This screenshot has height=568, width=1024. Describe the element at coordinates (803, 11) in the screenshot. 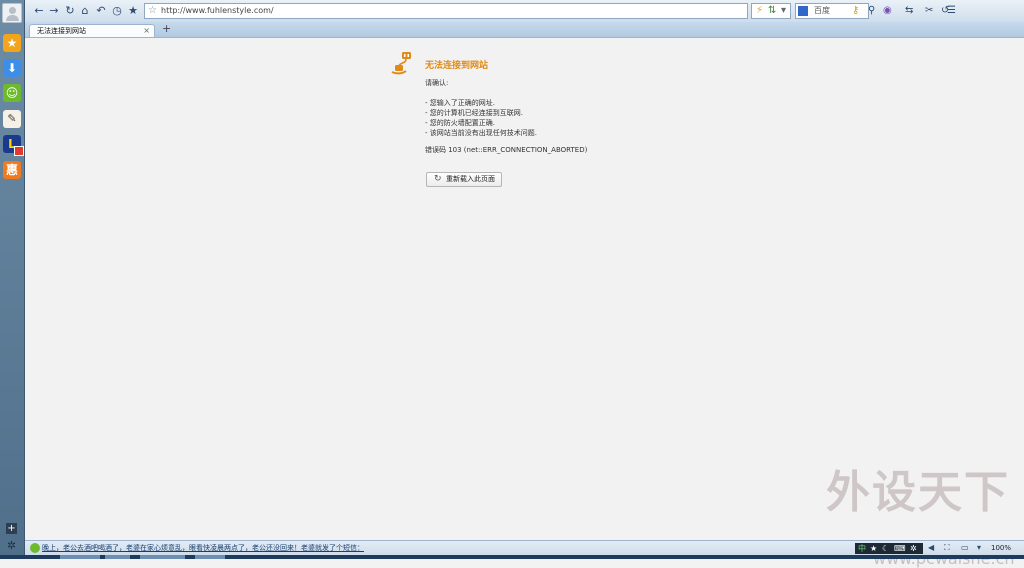

I see `search-engine-icon` at that location.